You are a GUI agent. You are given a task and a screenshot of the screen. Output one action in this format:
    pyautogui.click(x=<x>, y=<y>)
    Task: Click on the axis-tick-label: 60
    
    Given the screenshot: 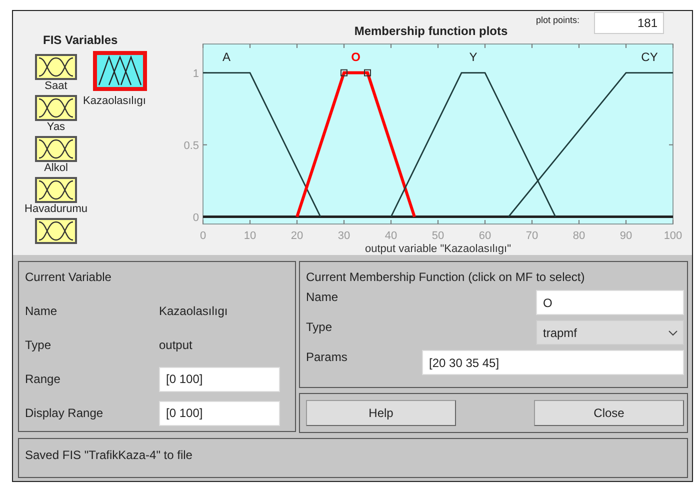 What is the action you would take?
    pyautogui.click(x=485, y=236)
    